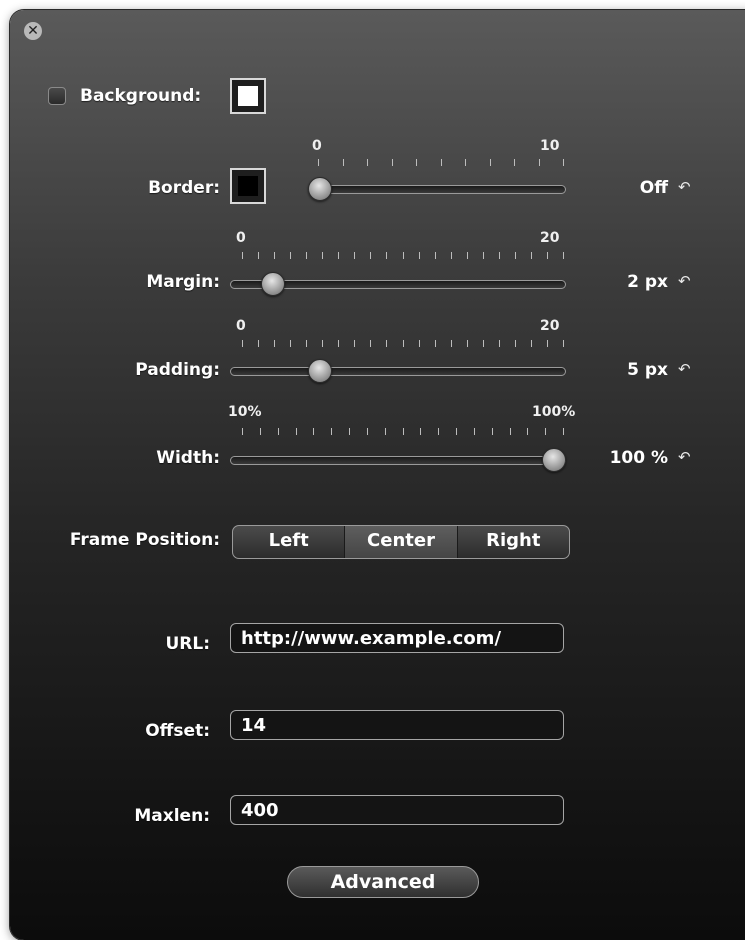 This screenshot has width=745, height=940. Describe the element at coordinates (684, 457) in the screenshot. I see `width-reset-icon: ↶` at that location.